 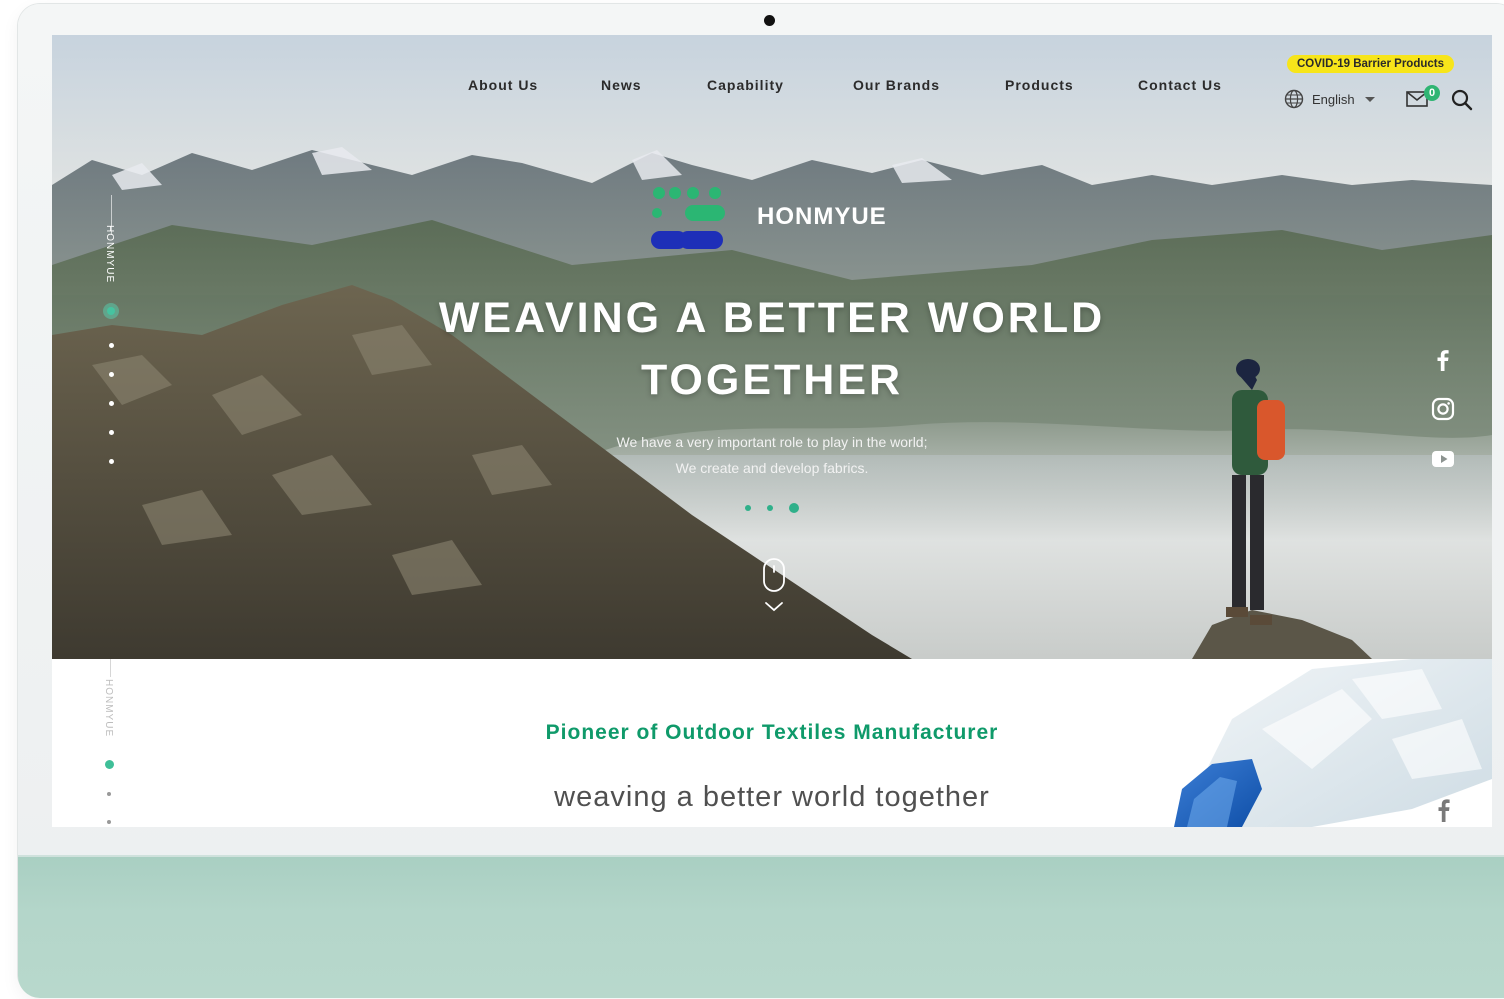 I want to click on camera-dot, so click(x=769, y=20).